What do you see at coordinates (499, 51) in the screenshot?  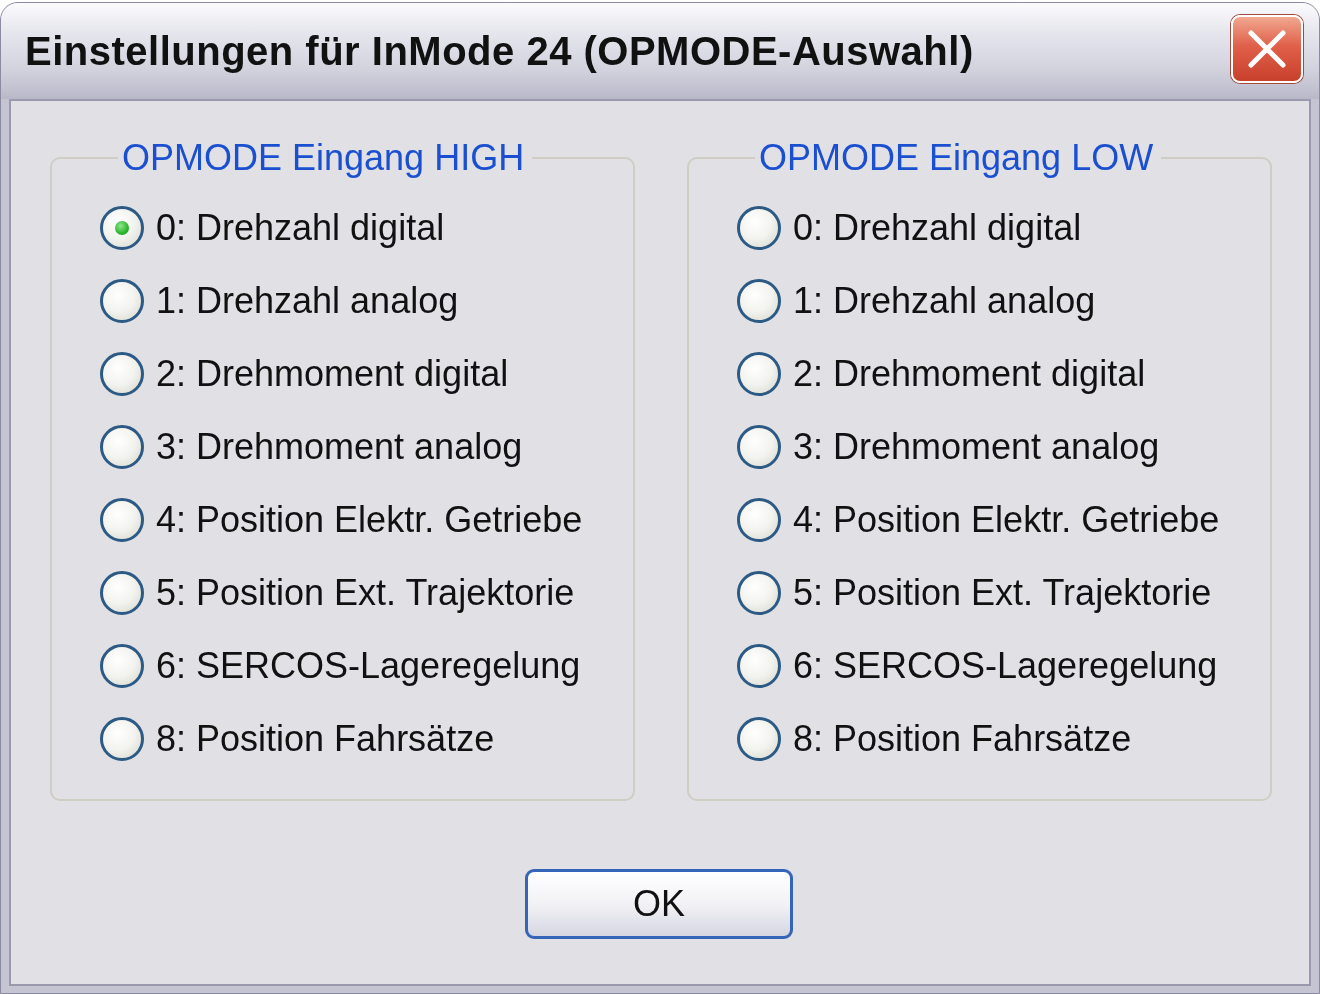 I see `window-title: Einstellungen für InMode 24 (OPMODE-Auswahl)` at bounding box center [499, 51].